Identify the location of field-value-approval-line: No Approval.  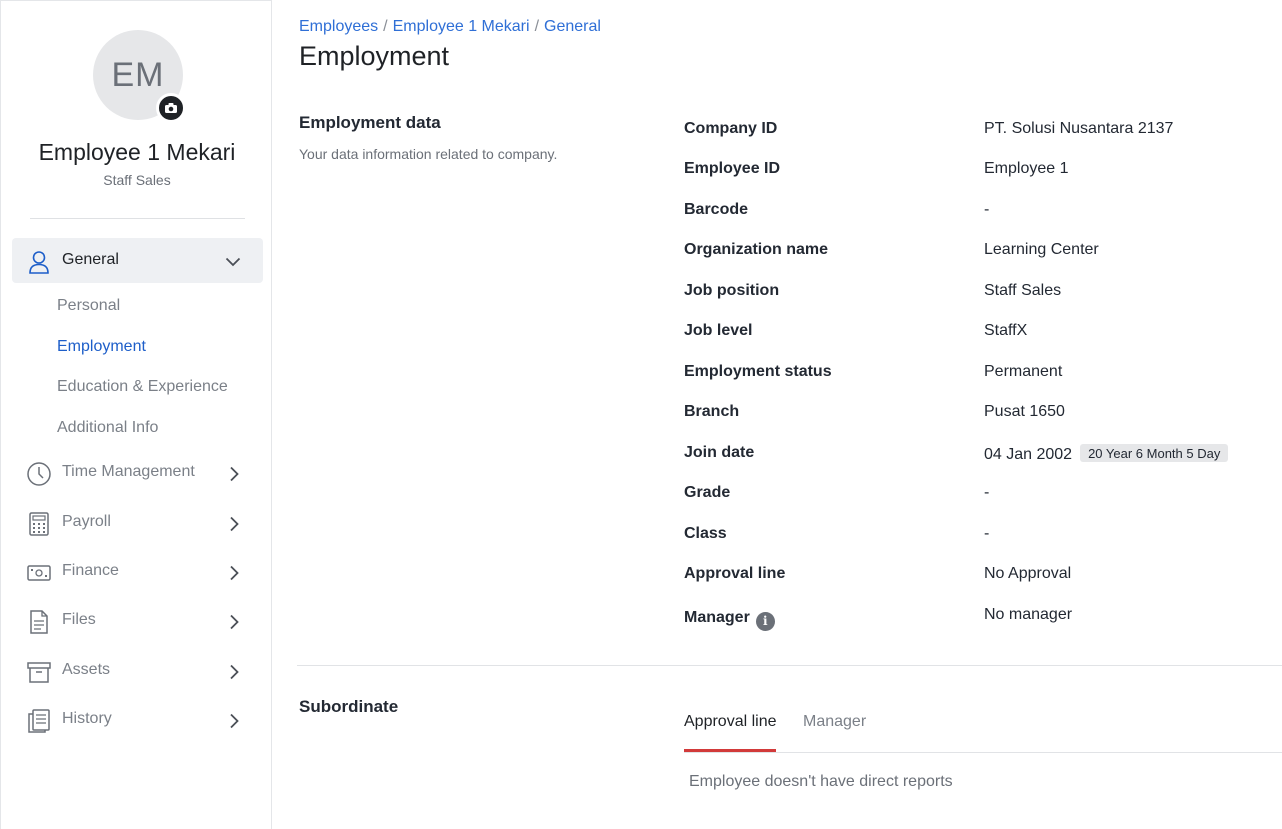
(1028, 573).